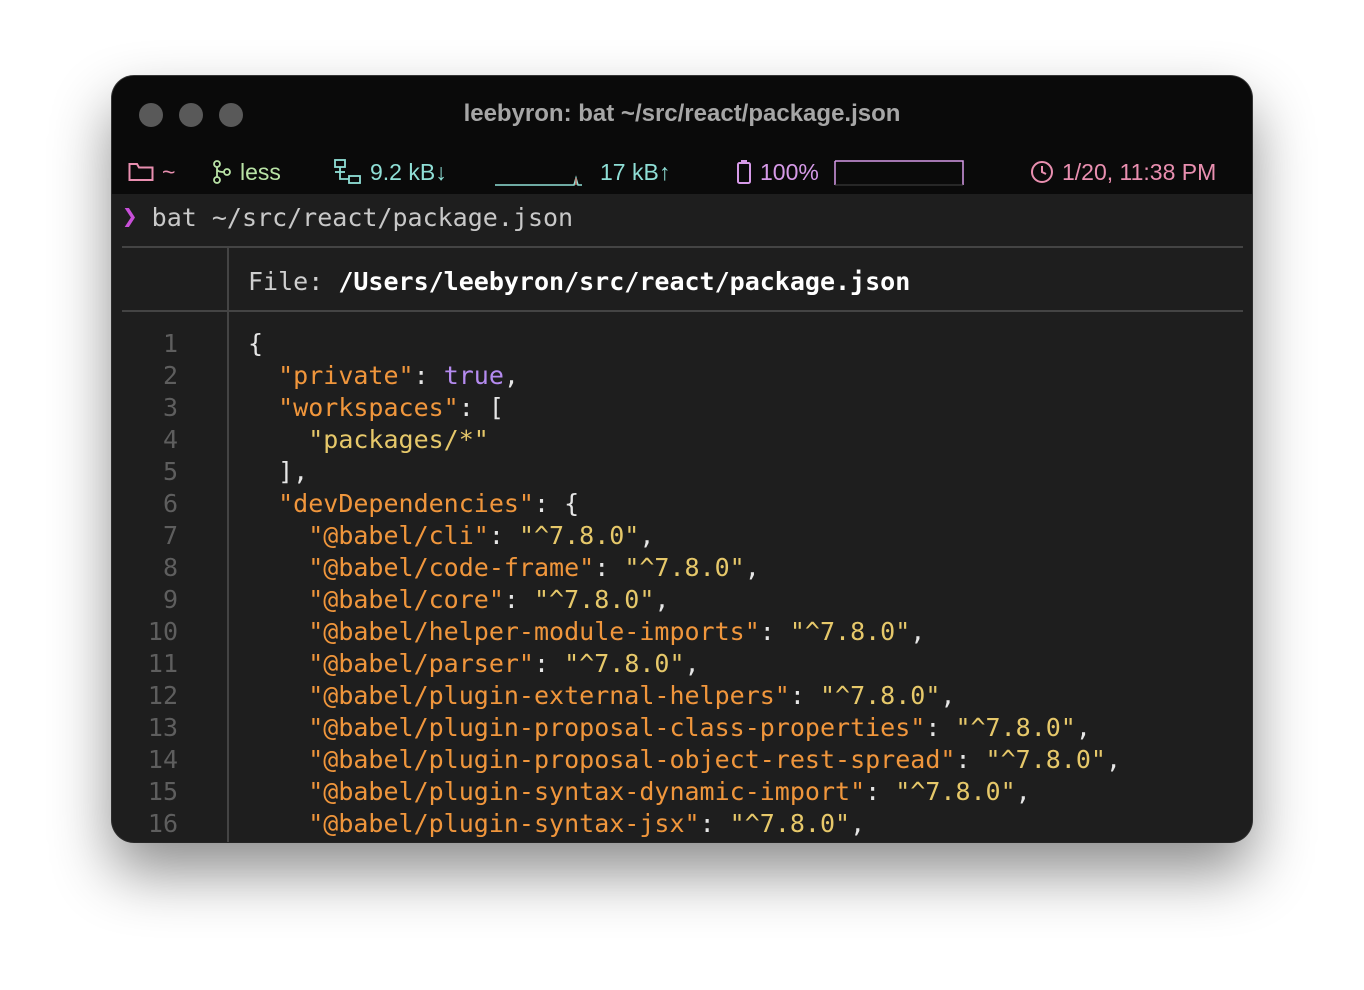  I want to click on json-boolean: true, so click(473, 375).